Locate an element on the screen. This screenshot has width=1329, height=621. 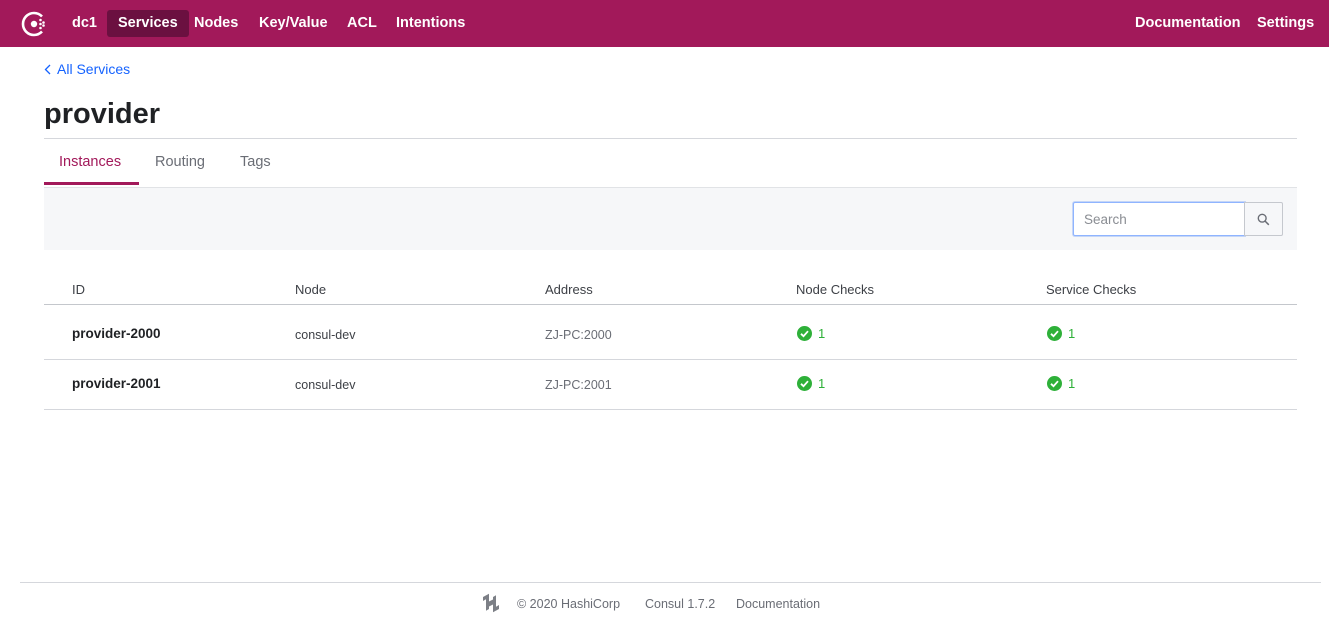
footer-copyright: © 2020 HashiCorp is located at coordinates (569, 604).